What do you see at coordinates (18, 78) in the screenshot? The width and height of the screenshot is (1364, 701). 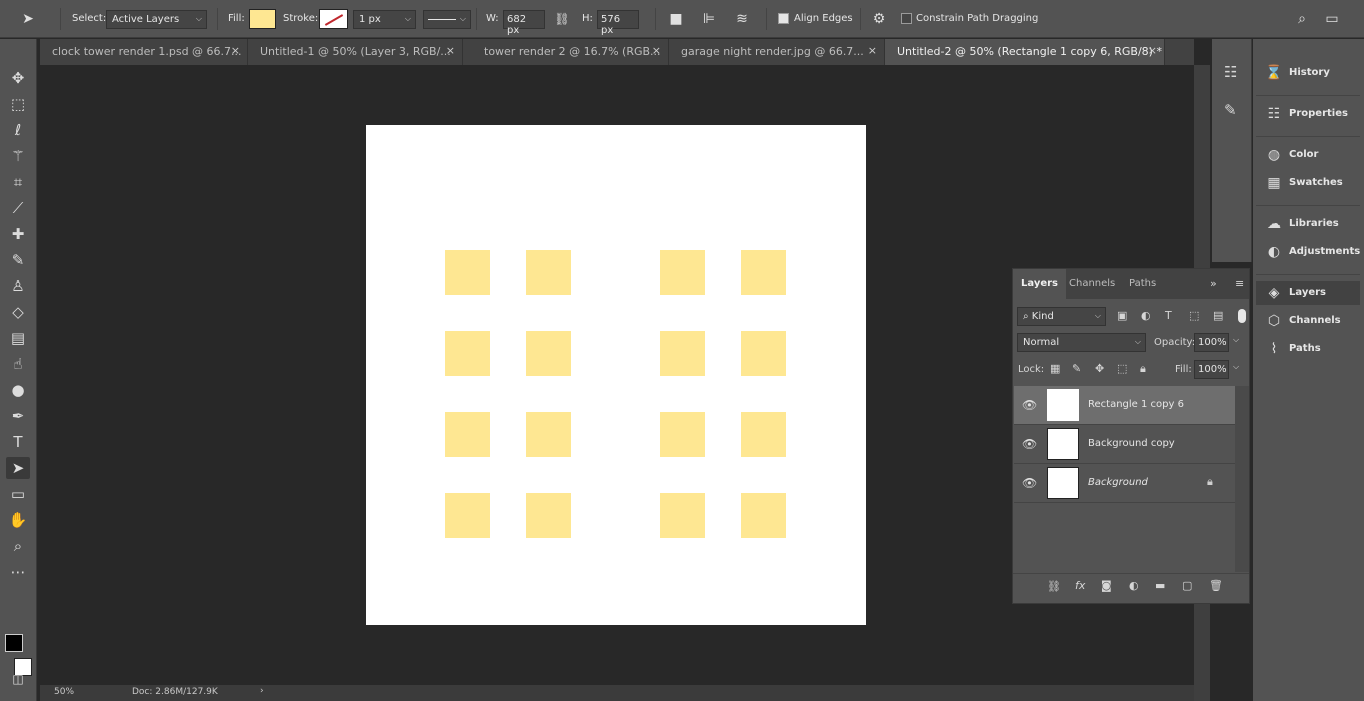 I see `move-tool-icon: ✥` at bounding box center [18, 78].